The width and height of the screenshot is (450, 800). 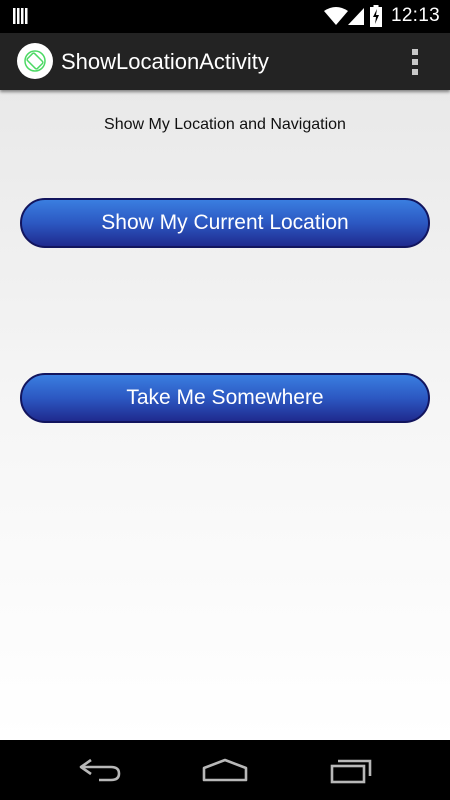 I want to click on status-clock: 12:13, so click(x=415, y=15).